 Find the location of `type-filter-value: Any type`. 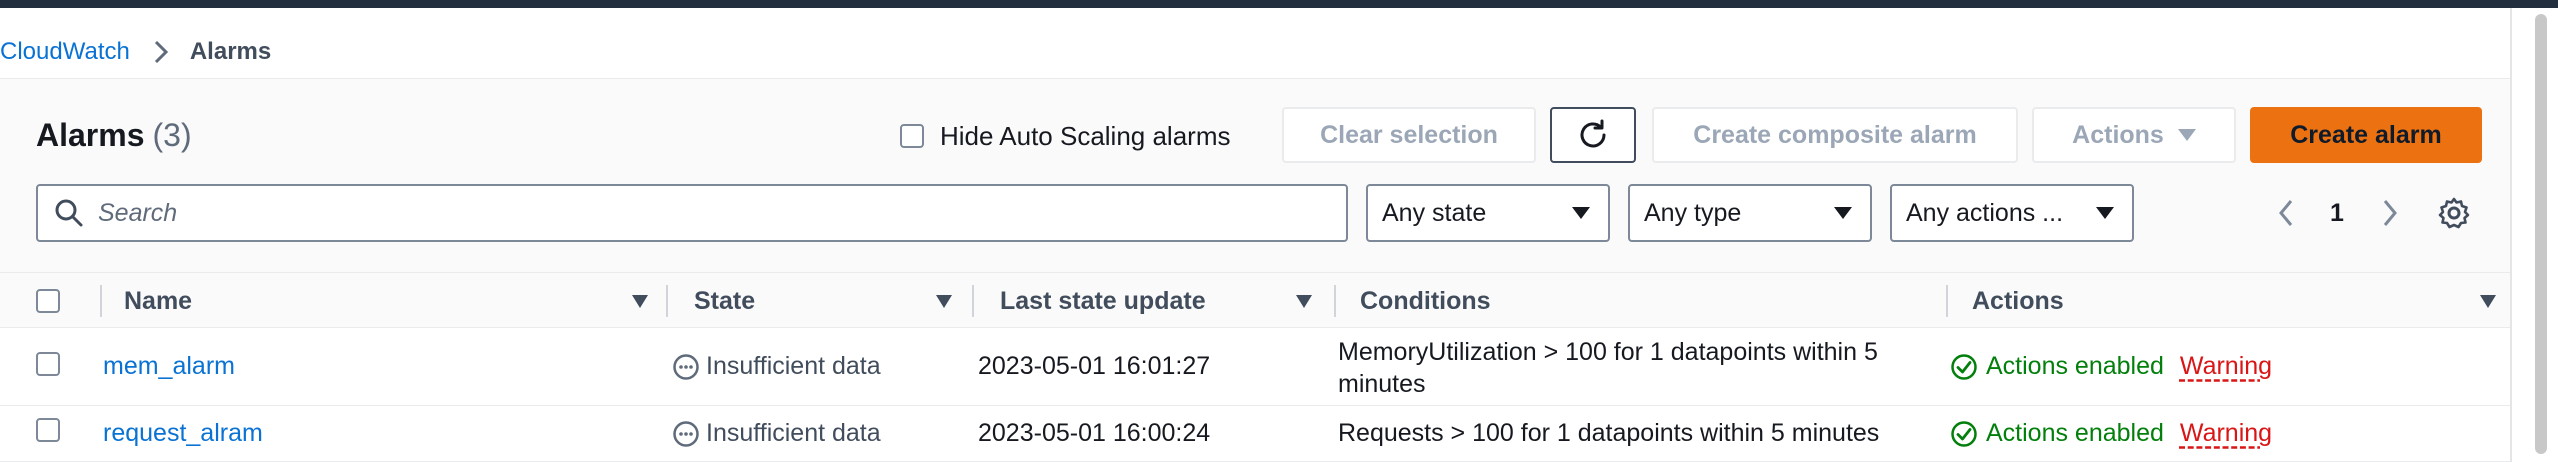

type-filter-value: Any type is located at coordinates (1693, 212).